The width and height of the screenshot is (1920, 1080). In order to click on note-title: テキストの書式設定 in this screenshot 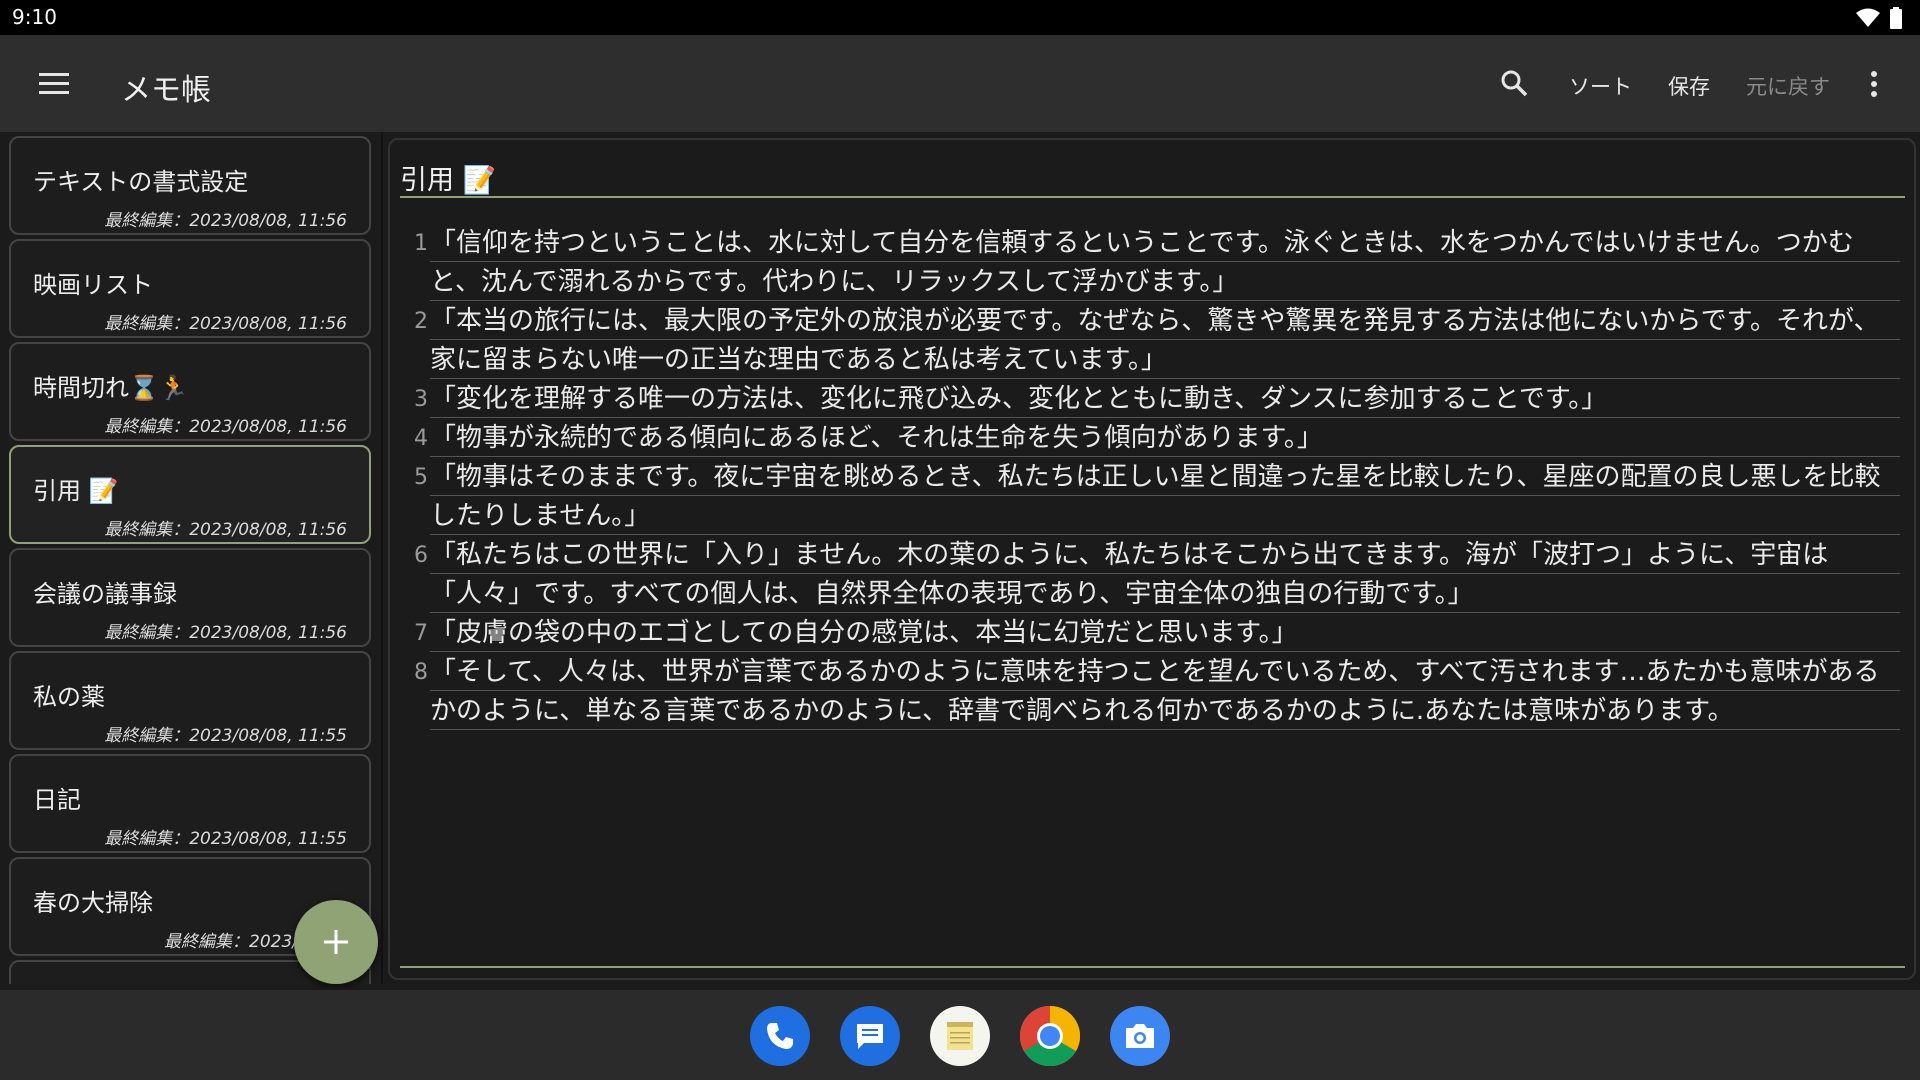, I will do `click(141, 182)`.